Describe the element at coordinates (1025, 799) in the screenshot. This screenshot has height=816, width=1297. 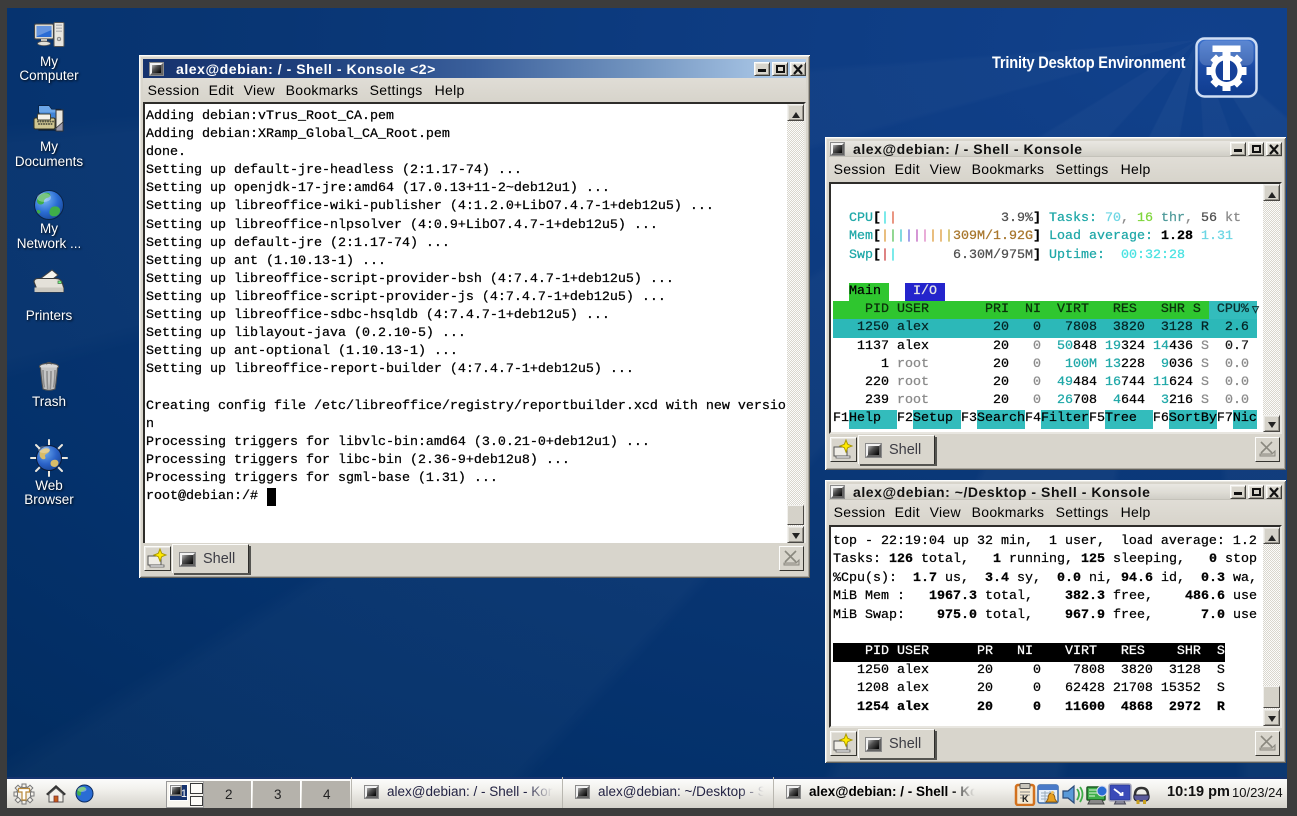
I see `svg-text: K` at that location.